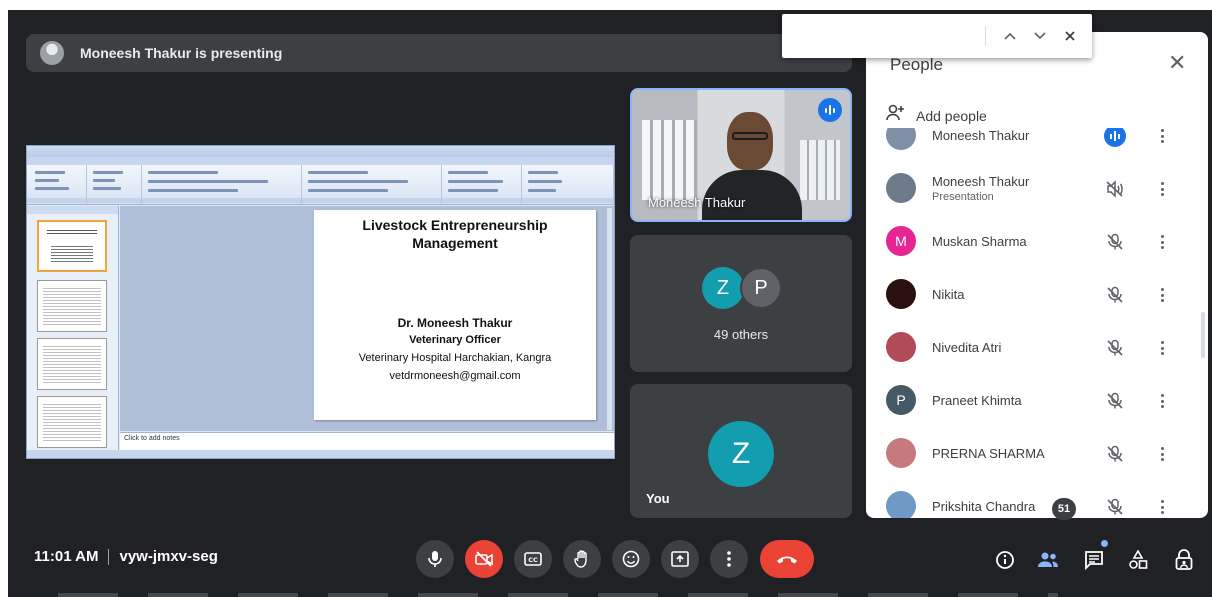 The height and width of the screenshot is (597, 1212). I want to click on participant-row: Nivedita Atri, so click(1037, 348).